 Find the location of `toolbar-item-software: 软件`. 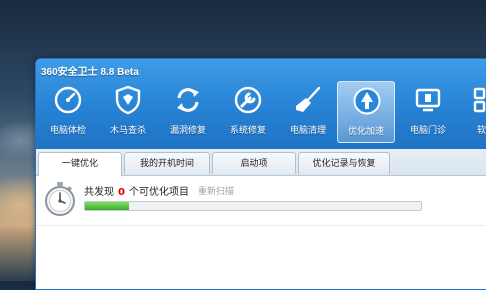

toolbar-item-software: 软件 is located at coordinates (471, 112).